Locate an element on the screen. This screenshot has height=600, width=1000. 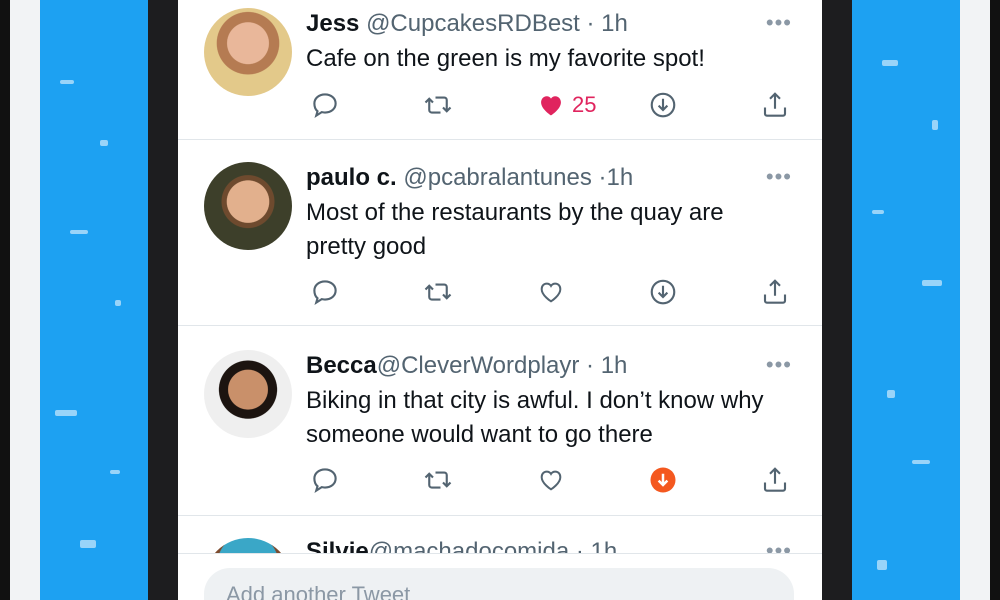
tweet-actions: 25 is located at coordinates (551, 105).